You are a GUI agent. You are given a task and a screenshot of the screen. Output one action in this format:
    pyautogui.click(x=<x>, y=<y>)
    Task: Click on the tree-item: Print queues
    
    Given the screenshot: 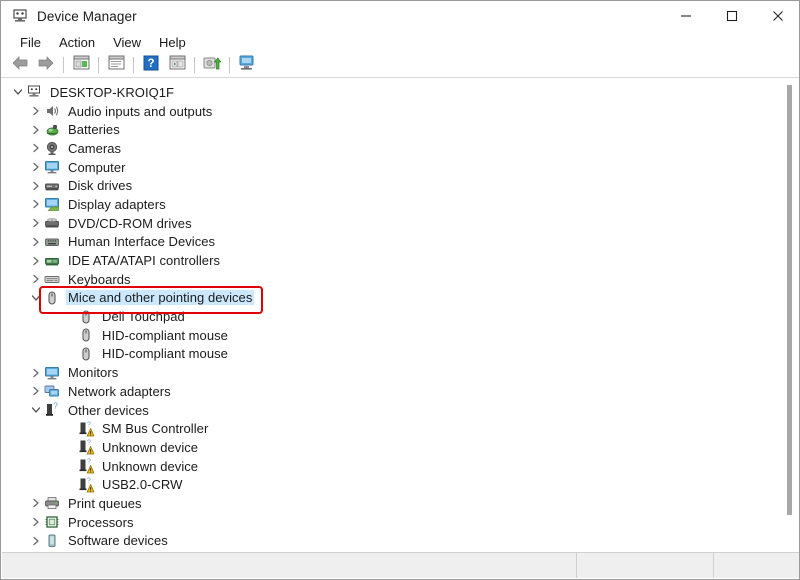 What is the action you would take?
    pyautogui.click(x=400, y=503)
    